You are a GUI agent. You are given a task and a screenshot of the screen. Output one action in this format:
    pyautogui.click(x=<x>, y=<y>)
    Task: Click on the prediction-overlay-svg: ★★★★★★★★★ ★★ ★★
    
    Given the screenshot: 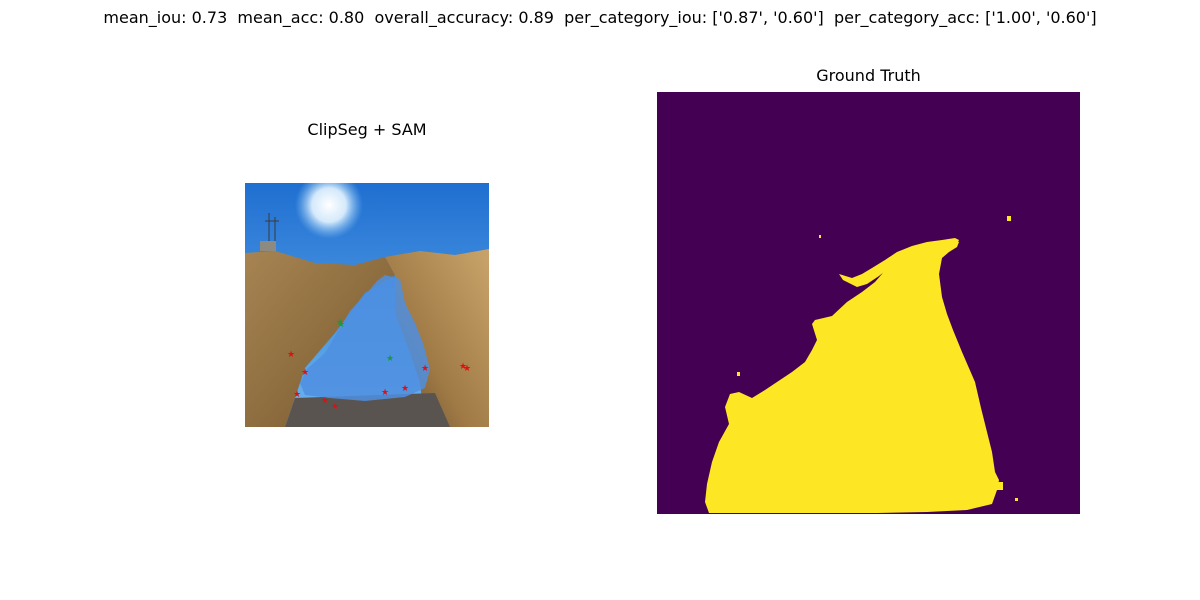 What is the action you would take?
    pyautogui.click(x=367, y=305)
    